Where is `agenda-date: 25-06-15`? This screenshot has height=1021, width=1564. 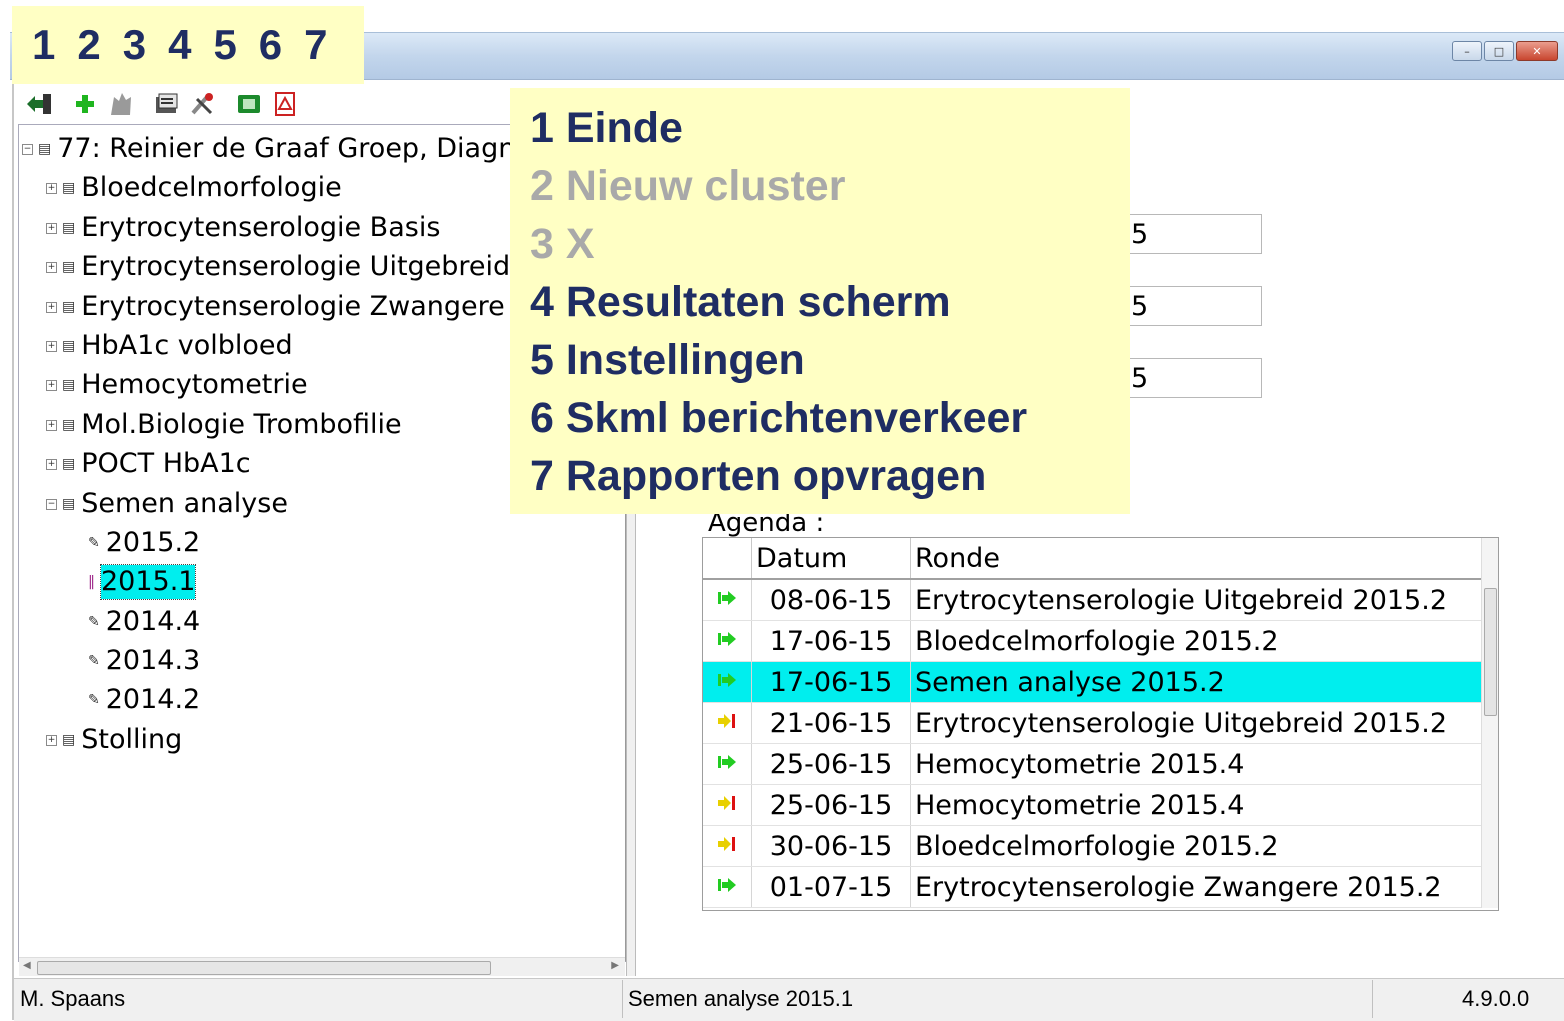 agenda-date: 25-06-15 is located at coordinates (831, 764).